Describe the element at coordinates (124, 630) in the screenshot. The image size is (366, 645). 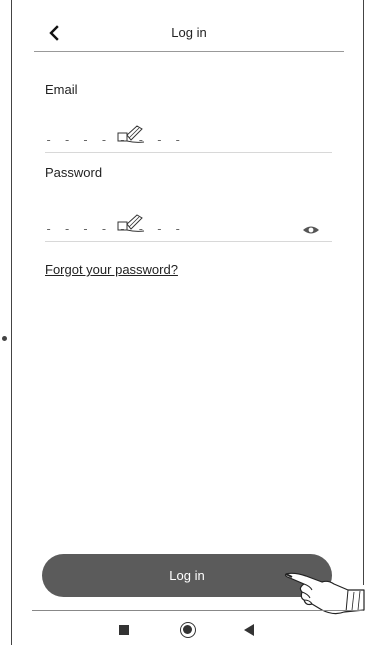
I see `square-icon` at that location.